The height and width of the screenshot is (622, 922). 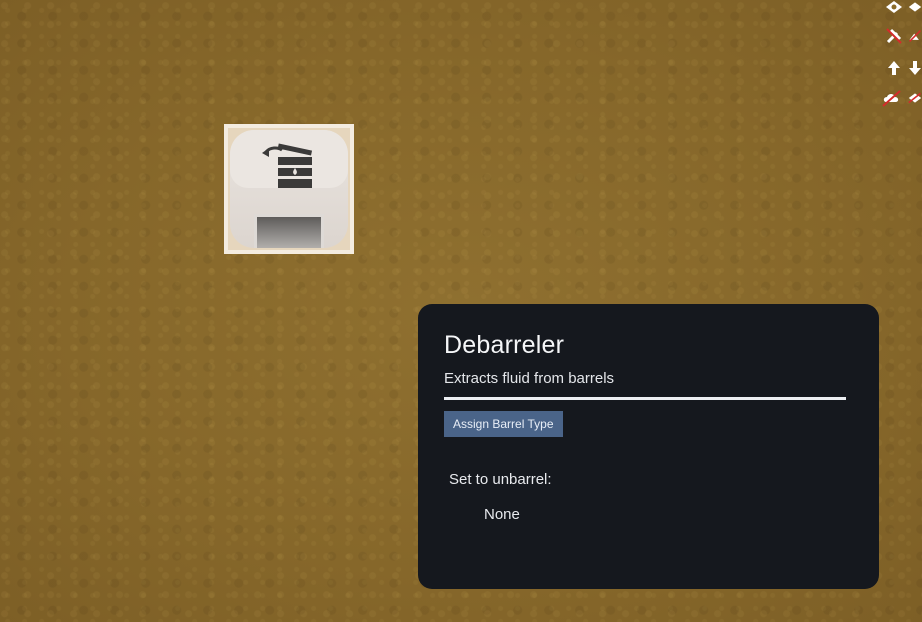 I want to click on view-icon, so click(x=894, y=8).